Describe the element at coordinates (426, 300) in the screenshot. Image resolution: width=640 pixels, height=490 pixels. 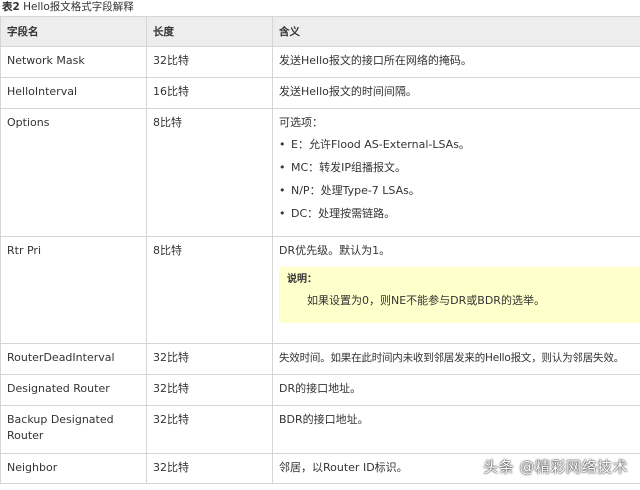
I see `note-text: 如果设置为0，则NE不能参与DR或BDR的选举。` at that location.